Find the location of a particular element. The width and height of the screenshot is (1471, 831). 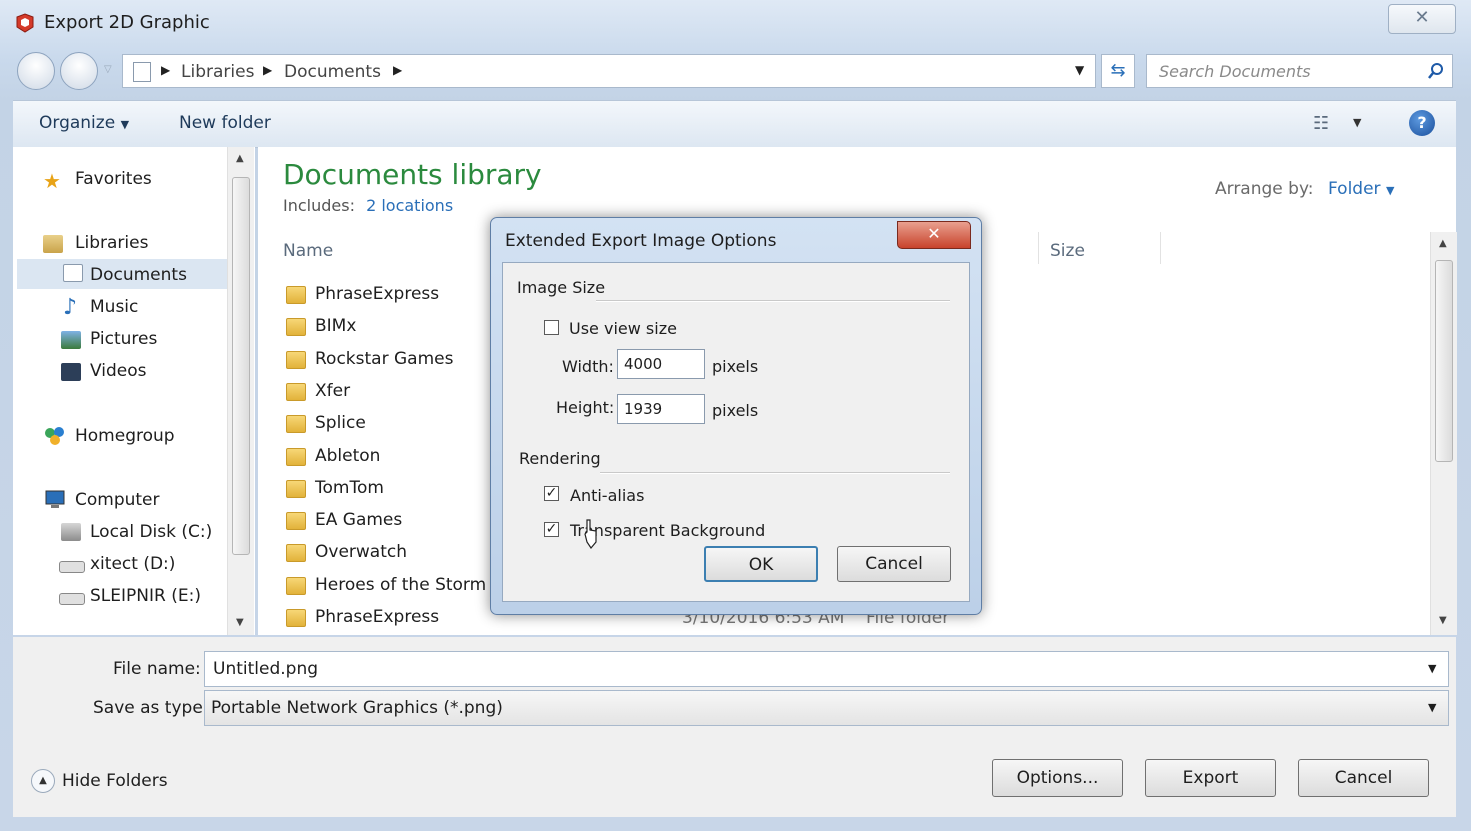

file-name-value: Untitled.png is located at coordinates (266, 669).